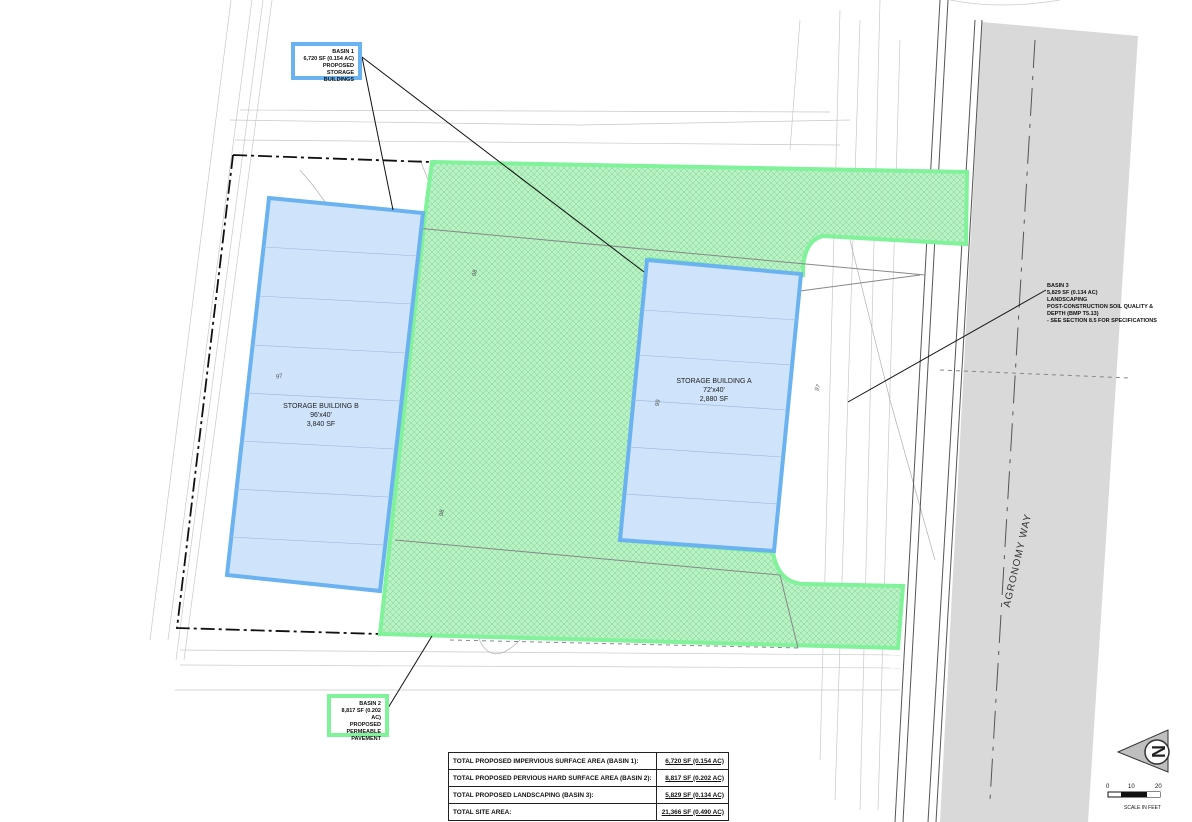  What do you see at coordinates (1073, 314) in the screenshot?
I see `basin3-desc-3: DEPTH (BMP T5.13)` at bounding box center [1073, 314].